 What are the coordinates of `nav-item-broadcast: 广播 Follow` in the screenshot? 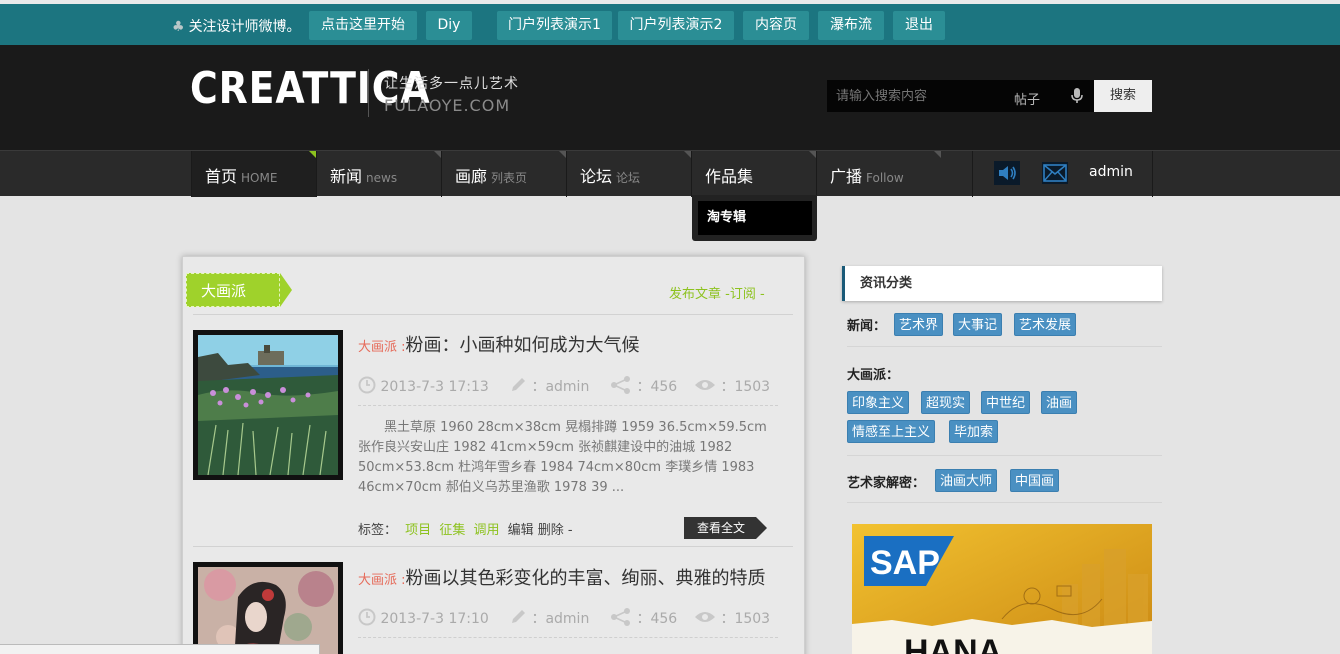 It's located at (878, 174).